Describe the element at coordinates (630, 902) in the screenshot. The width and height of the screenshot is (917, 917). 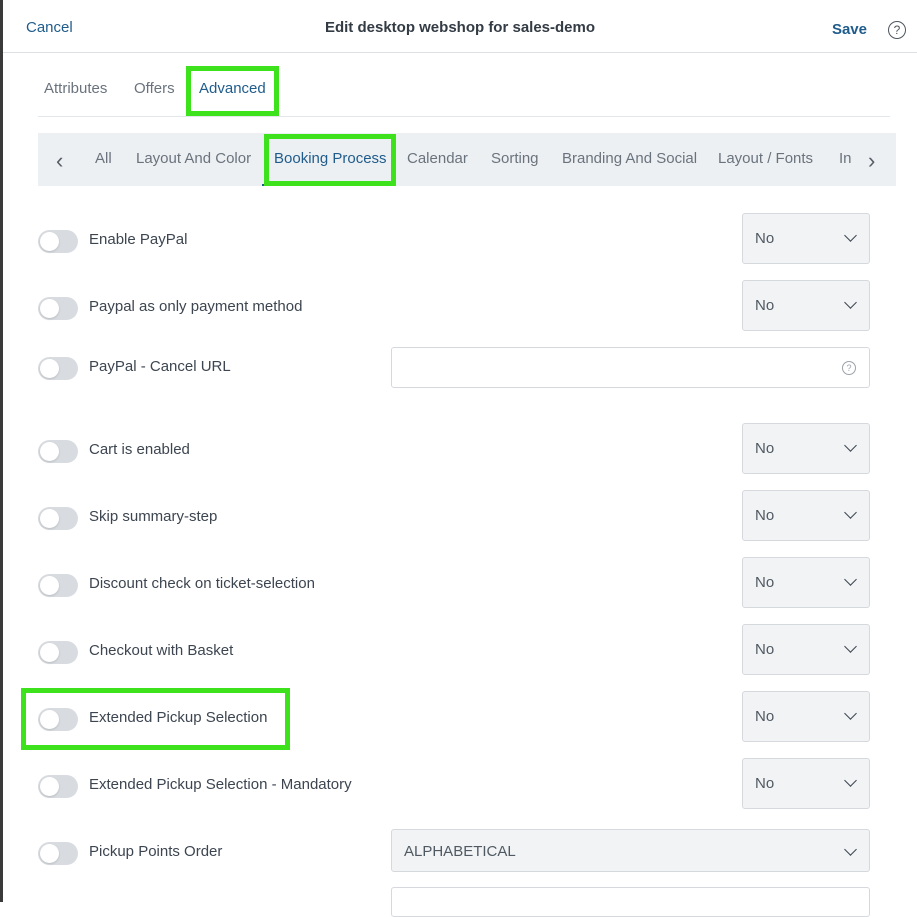
I see `next-field-partial` at that location.